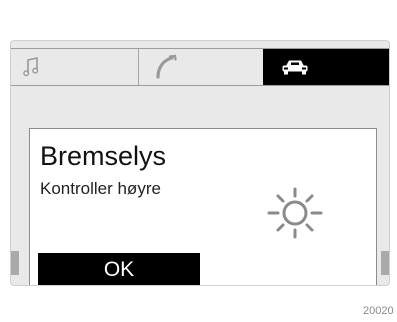  What do you see at coordinates (295, 67) in the screenshot?
I see `car-icon` at bounding box center [295, 67].